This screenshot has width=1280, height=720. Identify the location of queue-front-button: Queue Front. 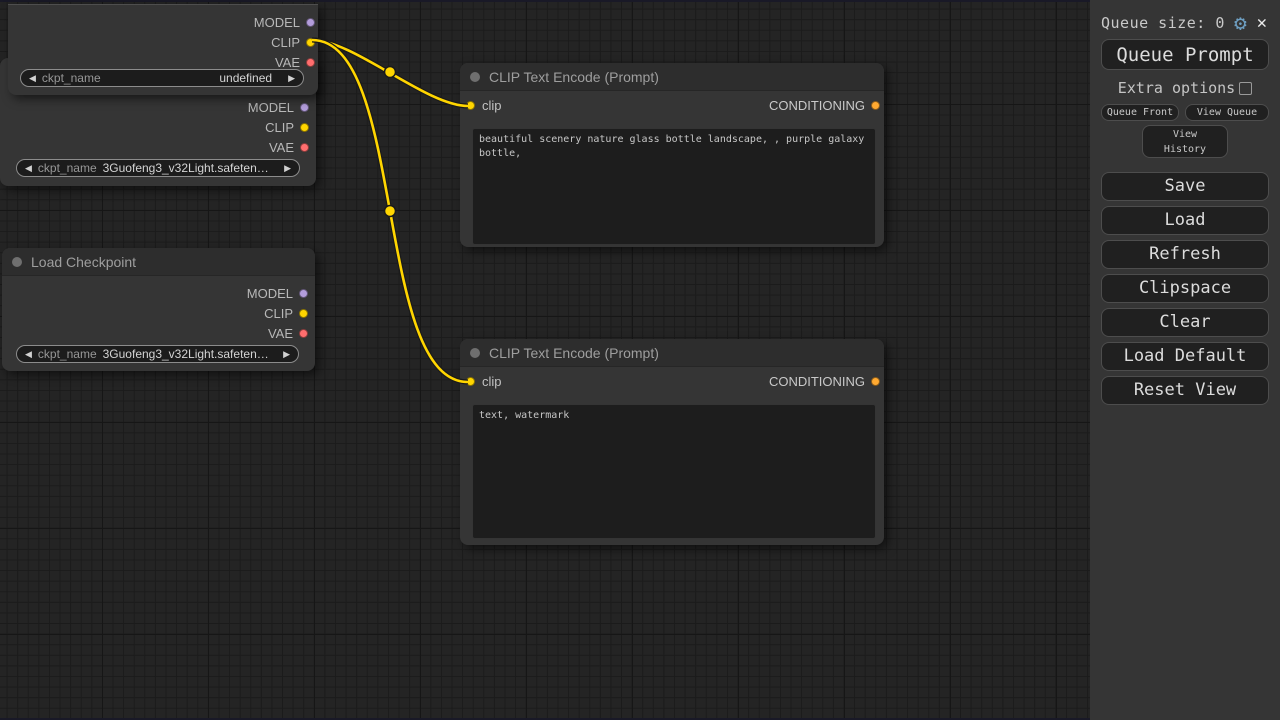
(1140, 112).